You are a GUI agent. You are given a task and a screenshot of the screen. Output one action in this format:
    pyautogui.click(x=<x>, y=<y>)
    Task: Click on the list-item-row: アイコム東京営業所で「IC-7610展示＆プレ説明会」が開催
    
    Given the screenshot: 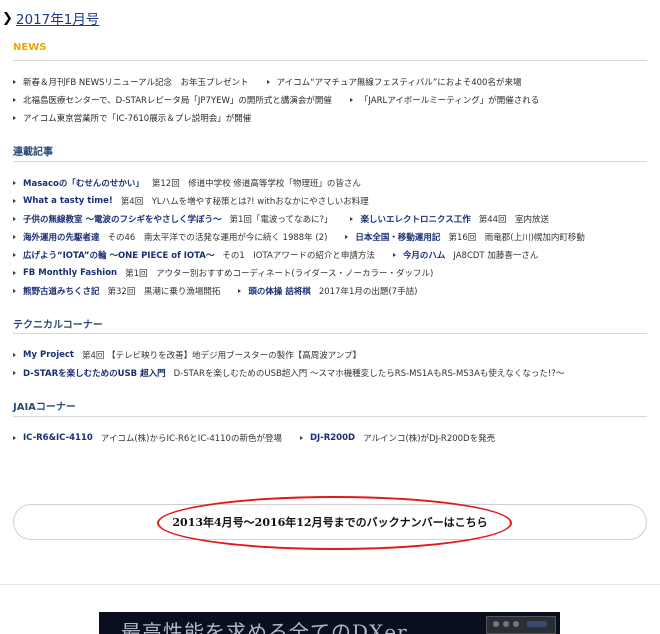 What is the action you would take?
    pyautogui.click(x=333, y=118)
    